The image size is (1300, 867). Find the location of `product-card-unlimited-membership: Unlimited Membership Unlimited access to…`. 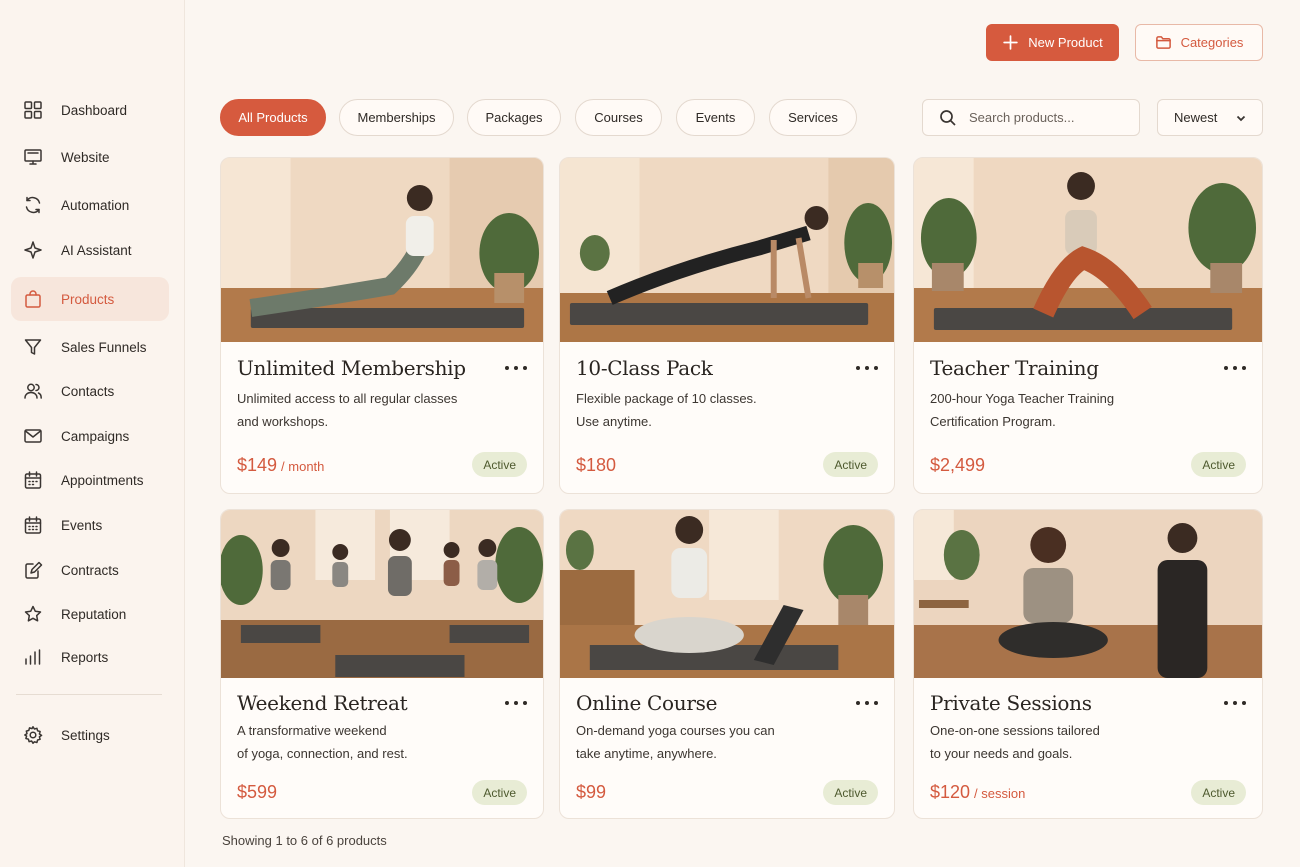

product-card-unlimited-membership: Unlimited Membership Unlimited access to… is located at coordinates (382, 325).